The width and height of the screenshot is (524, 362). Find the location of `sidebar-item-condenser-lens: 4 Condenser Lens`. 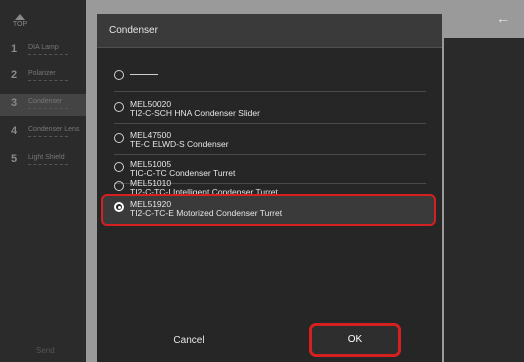

sidebar-item-condenser-lens: 4 Condenser Lens is located at coordinates (43, 133).